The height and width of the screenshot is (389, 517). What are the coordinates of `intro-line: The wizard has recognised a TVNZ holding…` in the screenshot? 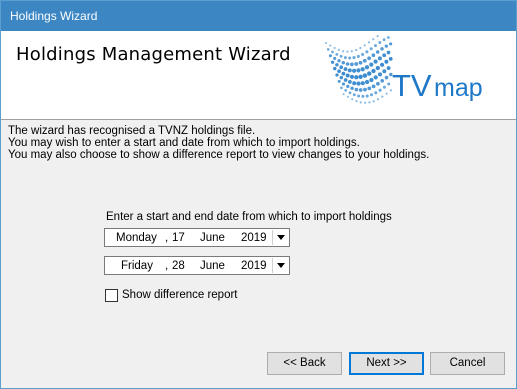 It's located at (132, 131).